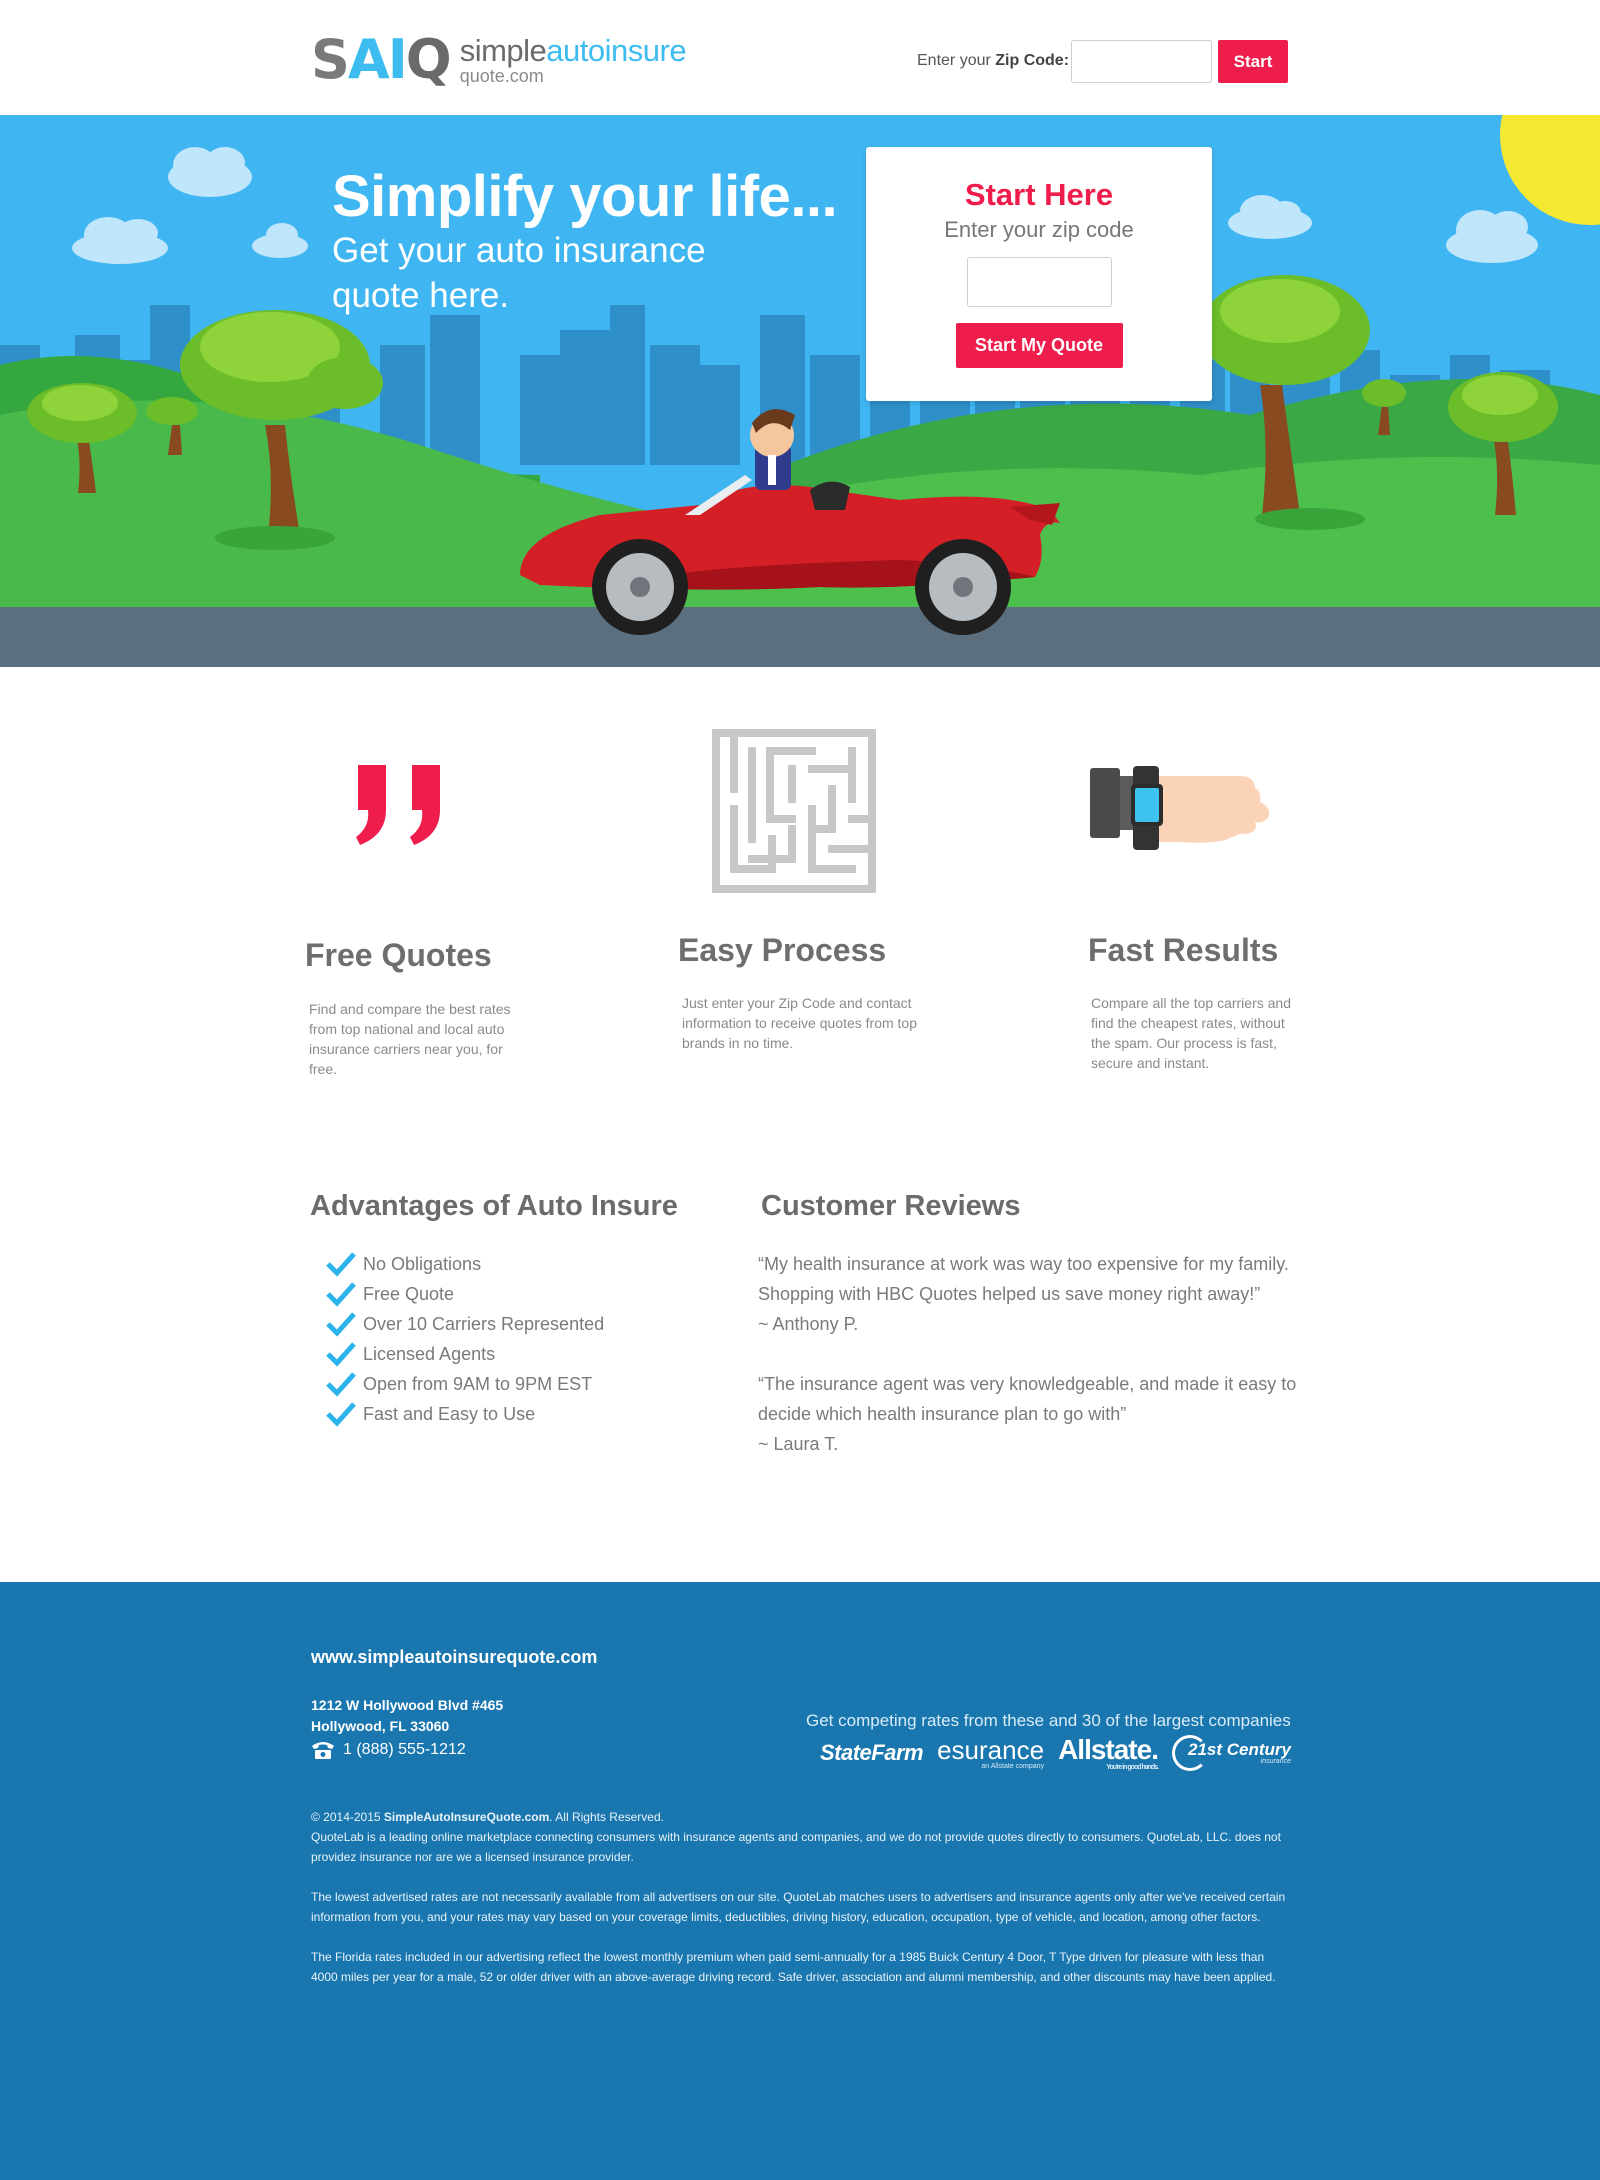  Describe the element at coordinates (381, 59) in the screenshot. I see `logo-mark: SAIQ` at that location.